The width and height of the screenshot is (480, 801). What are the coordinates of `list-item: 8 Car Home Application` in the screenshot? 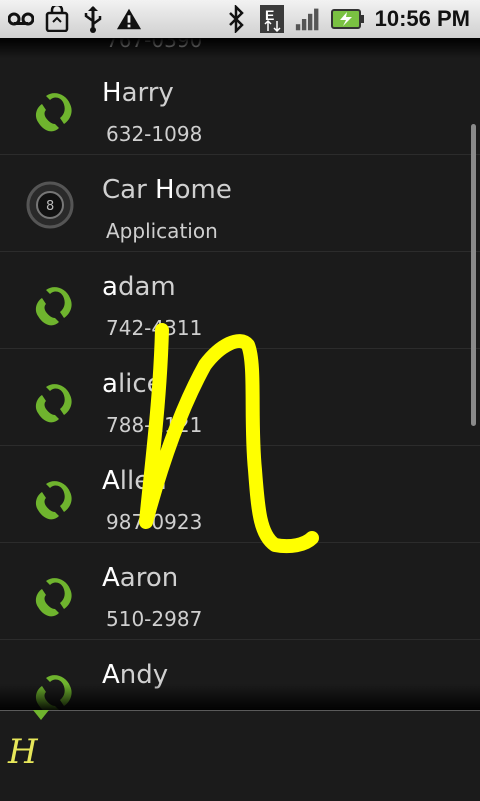 It's located at (240, 203).